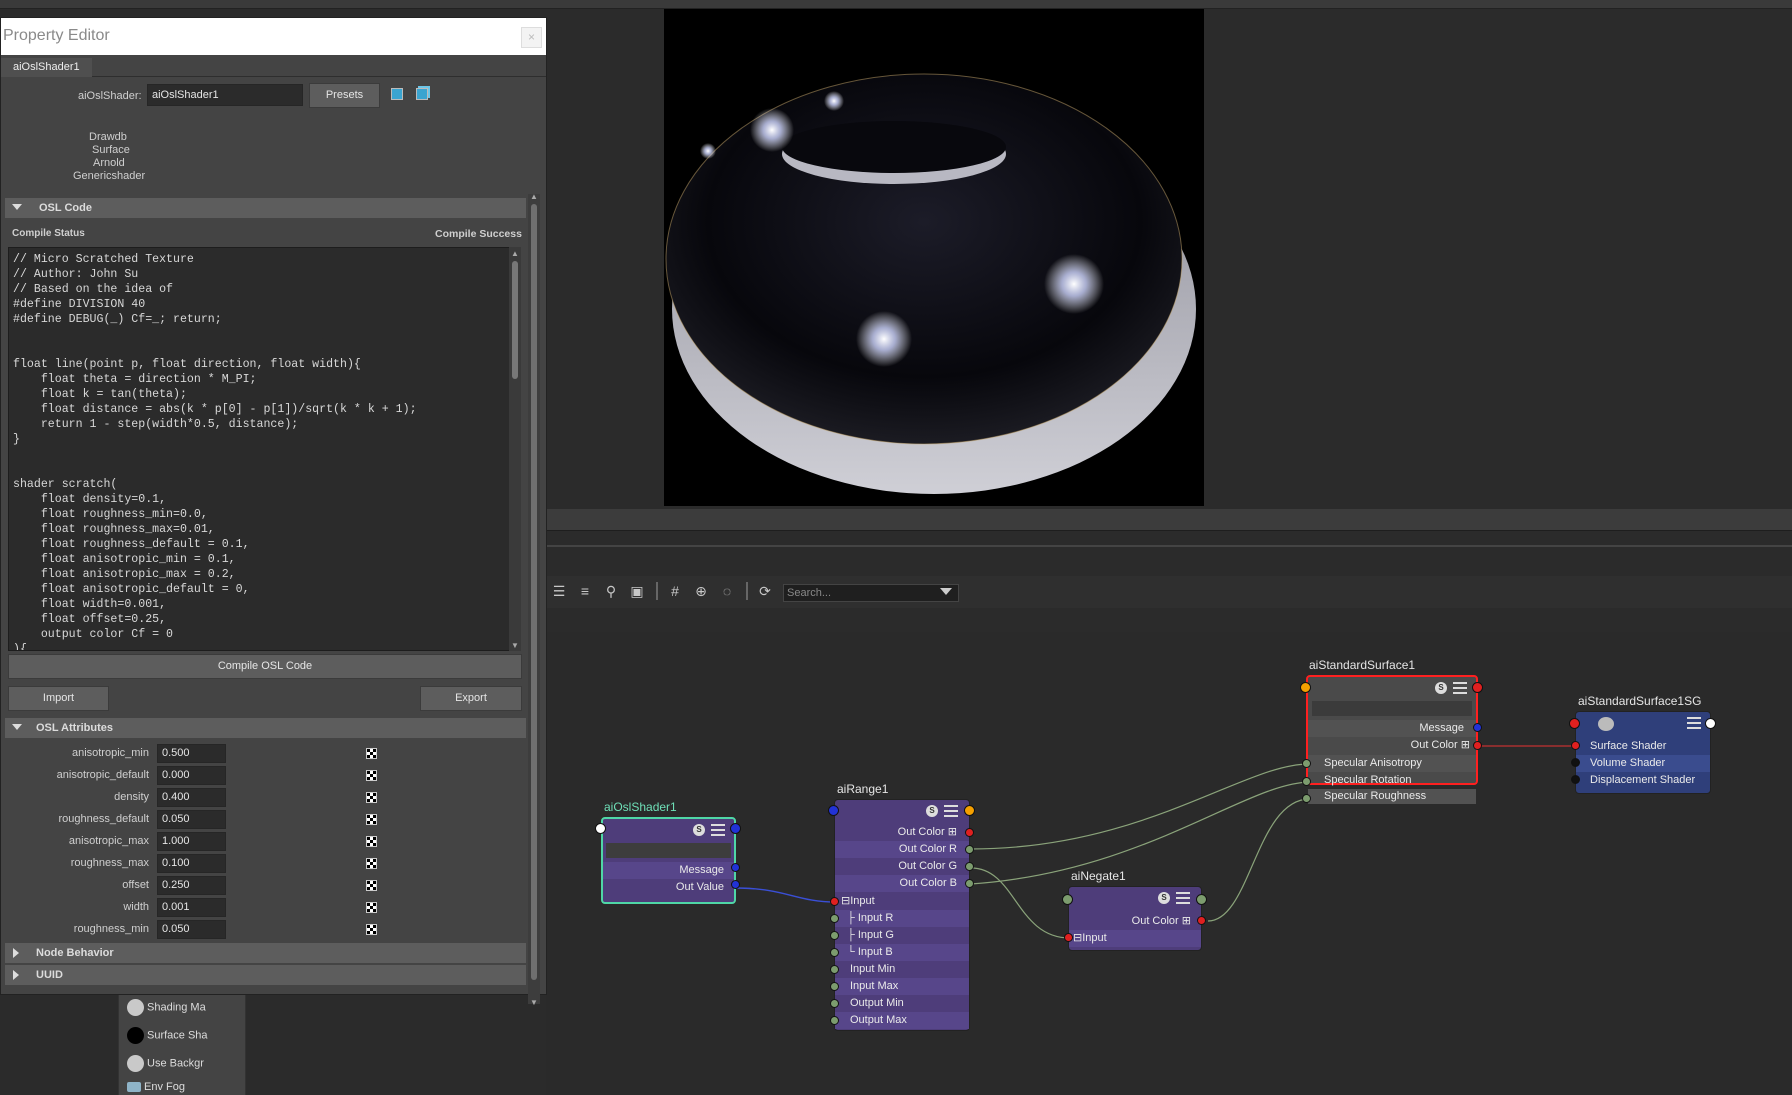  I want to click on list-view-icon: ☰, so click(559, 591).